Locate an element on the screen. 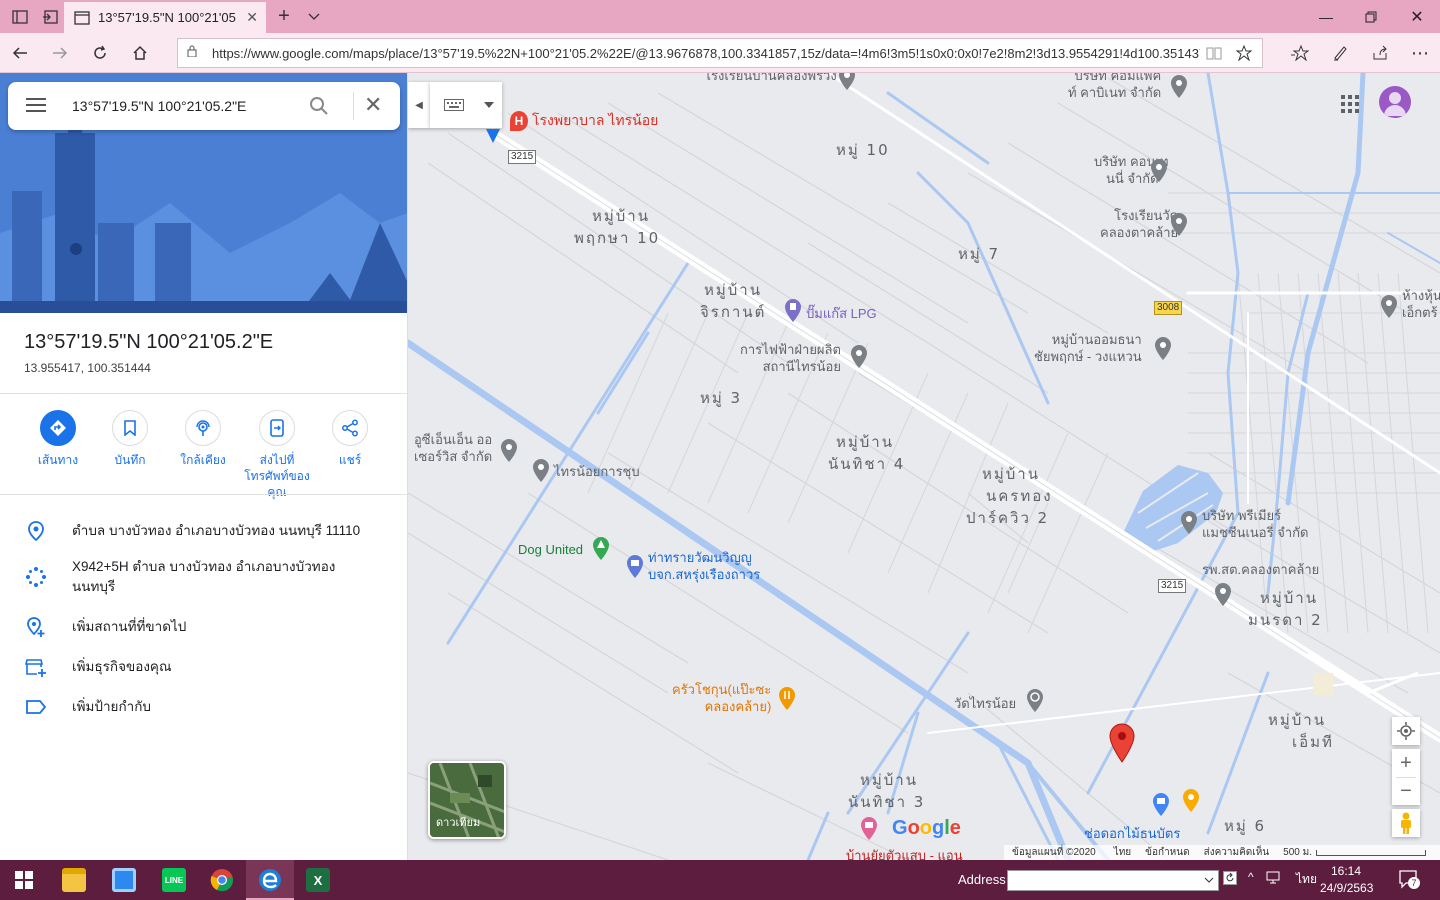 This screenshot has height=900, width=1440. tab-list-chevron-icon is located at coordinates (314, 16).